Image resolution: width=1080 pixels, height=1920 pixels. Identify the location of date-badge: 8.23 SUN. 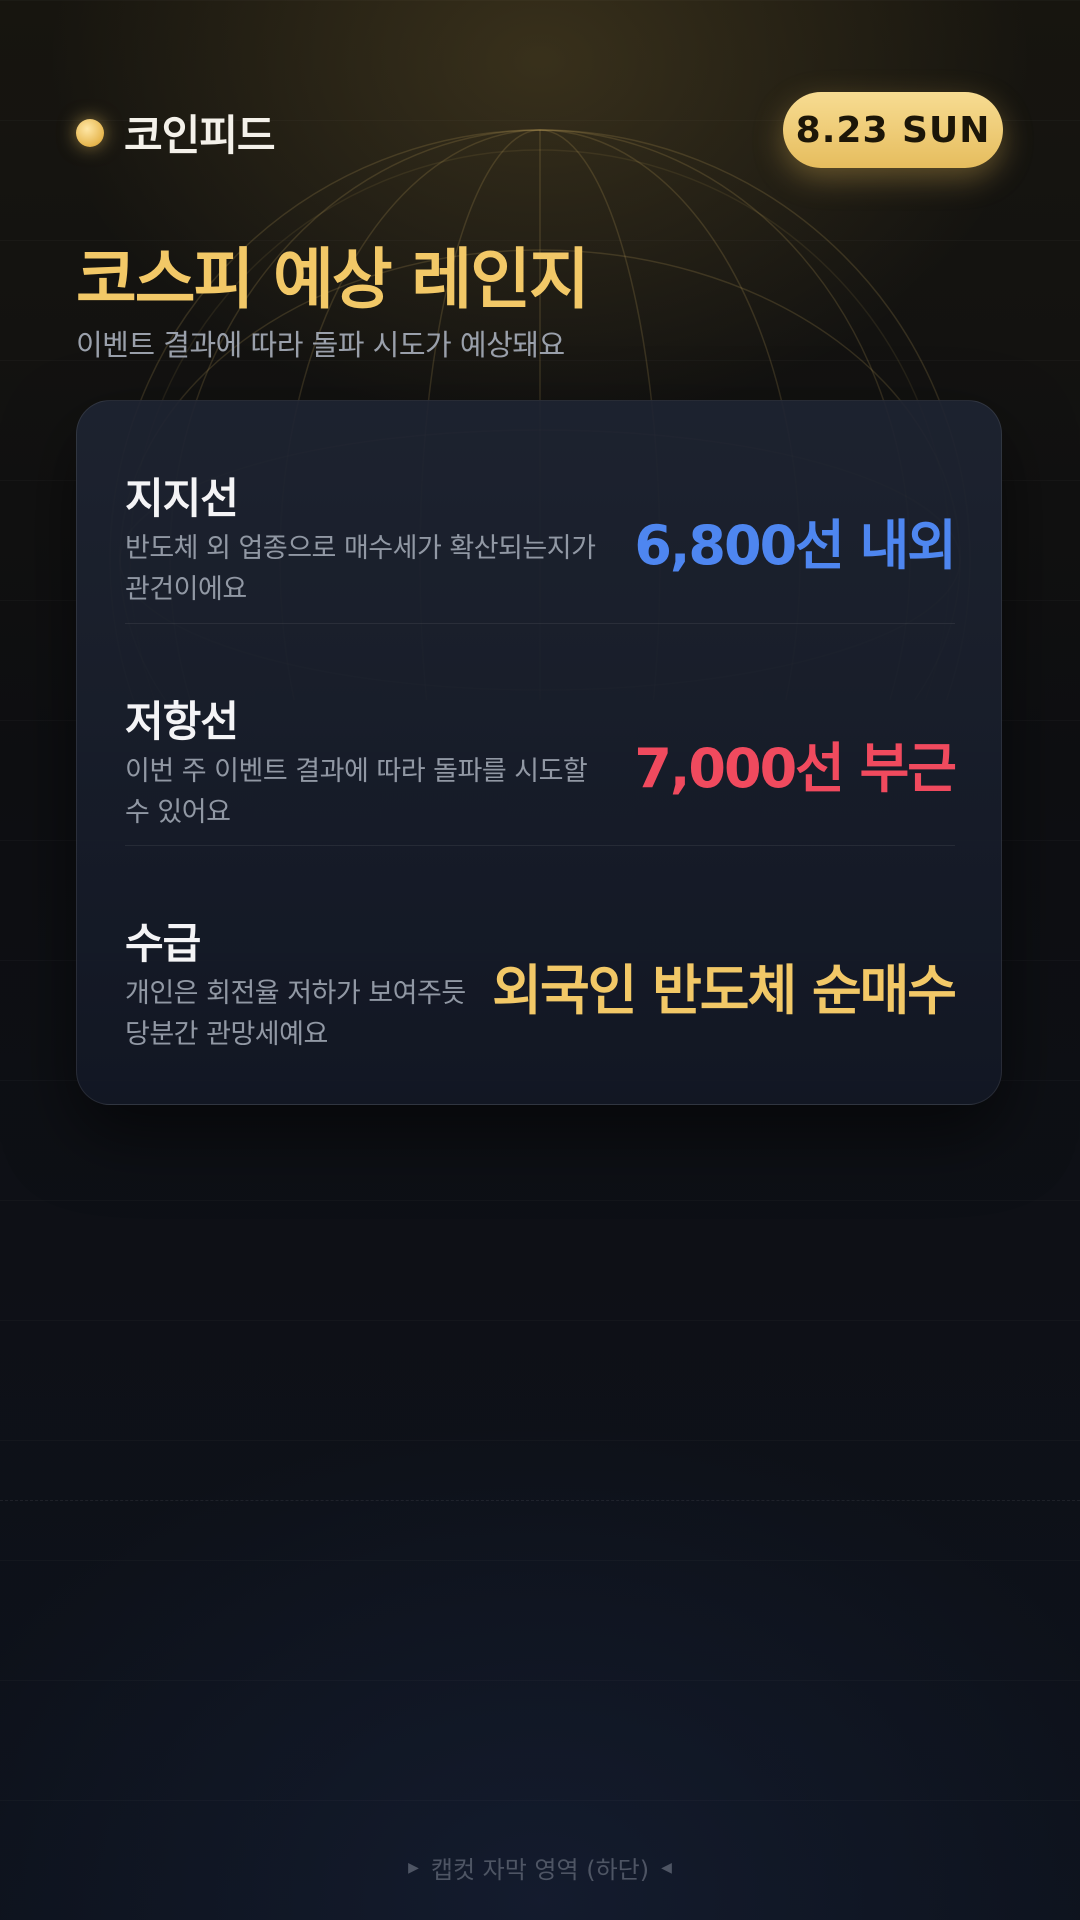
(893, 130).